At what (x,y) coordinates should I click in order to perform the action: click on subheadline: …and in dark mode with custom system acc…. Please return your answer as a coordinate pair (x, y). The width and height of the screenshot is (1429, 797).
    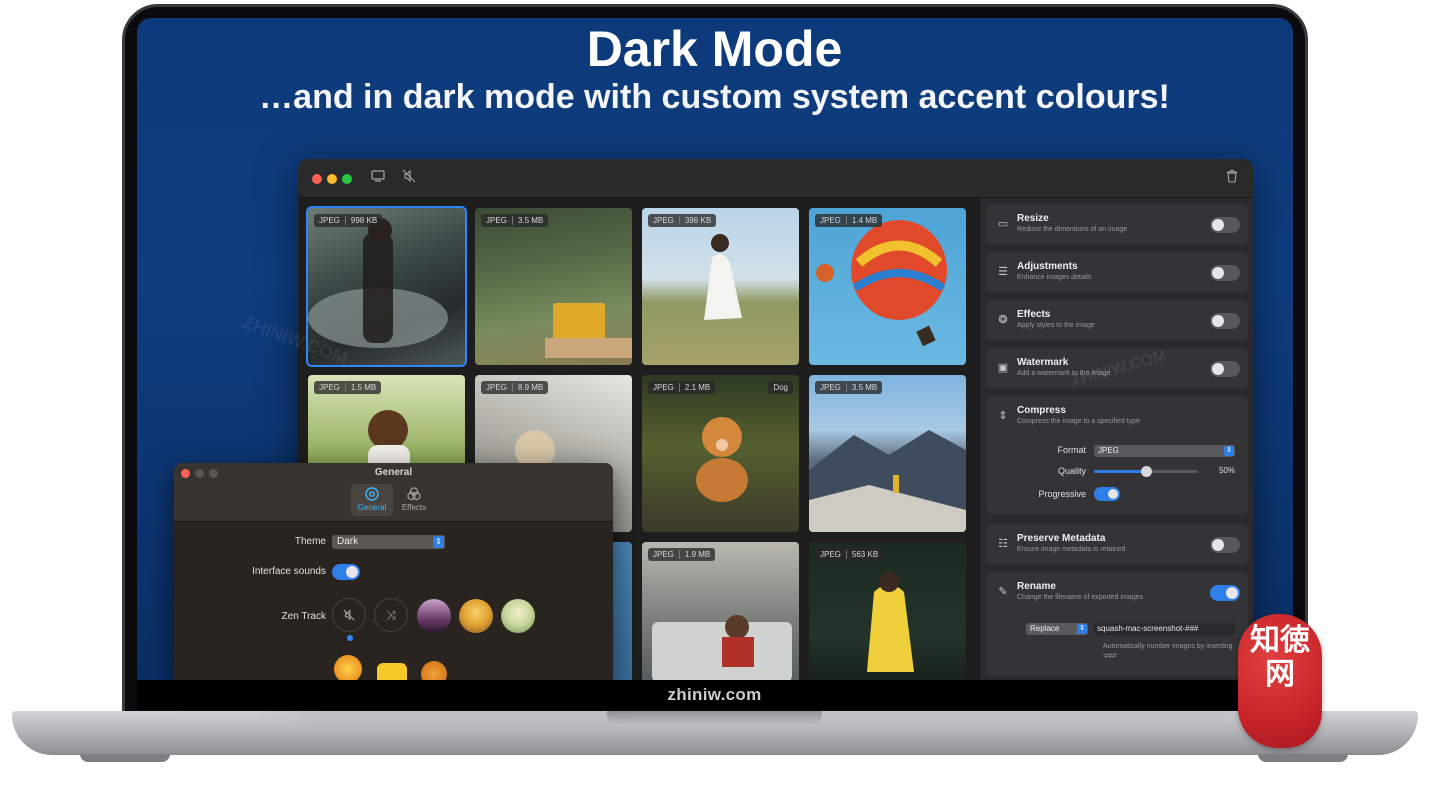
    Looking at the image, I should click on (714, 97).